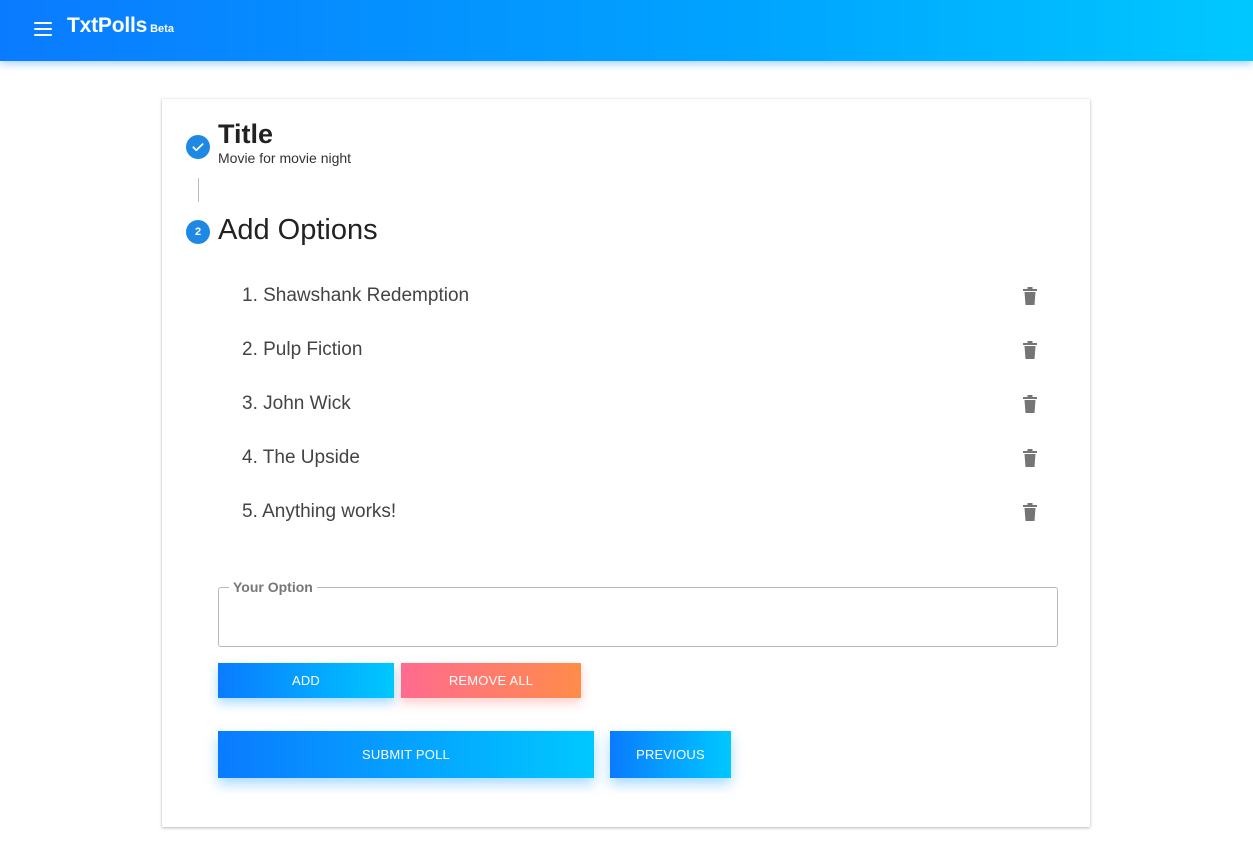 This screenshot has height=856, width=1253. I want to click on step-title-heading: Title, so click(245, 134).